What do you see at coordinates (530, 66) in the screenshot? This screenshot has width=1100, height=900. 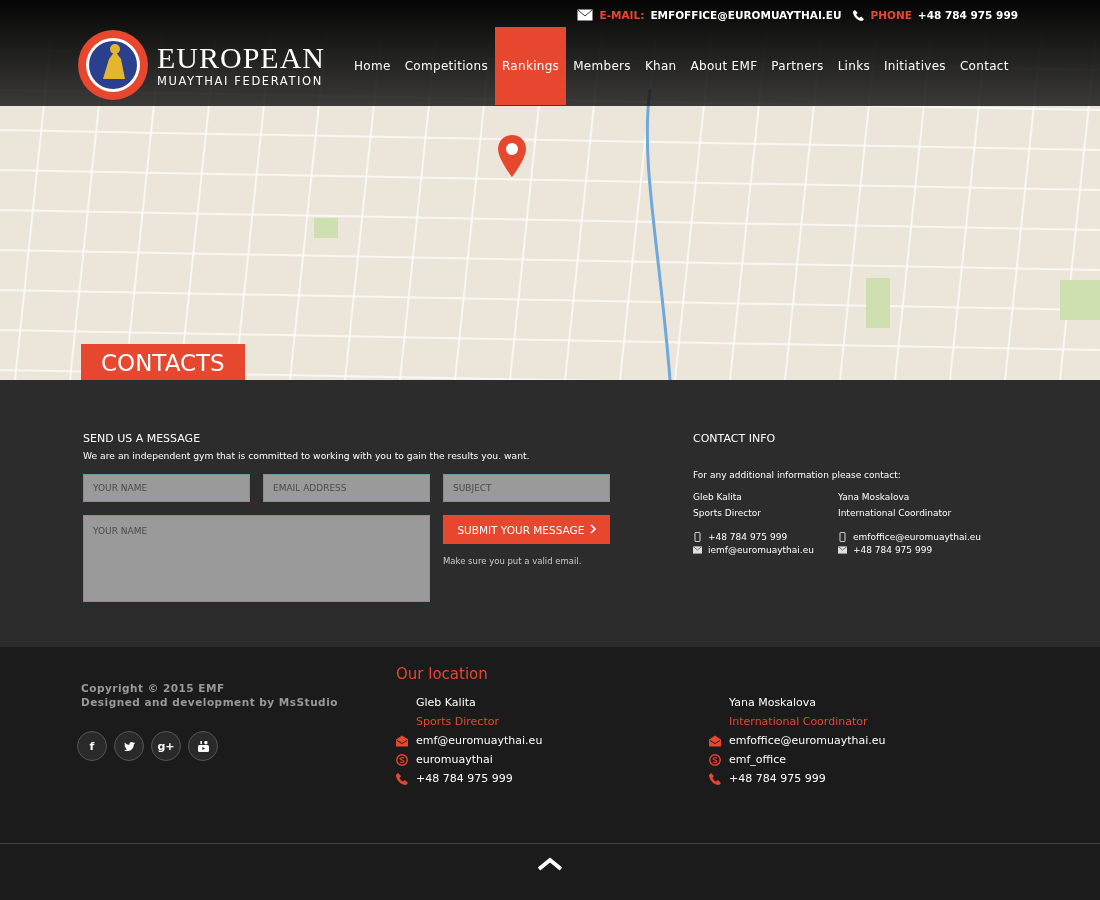 I see `nav-link: Rankings` at bounding box center [530, 66].